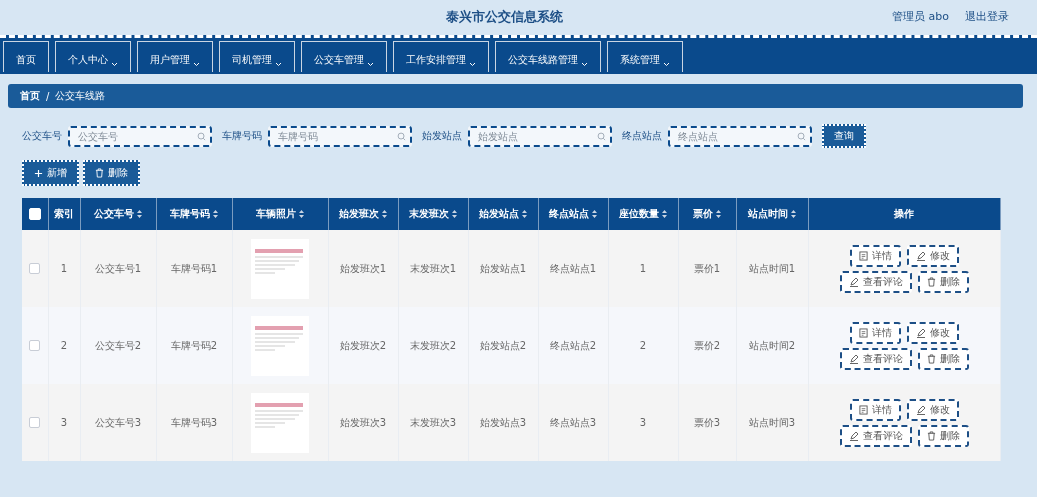  I want to click on query-button: 查询, so click(844, 136).